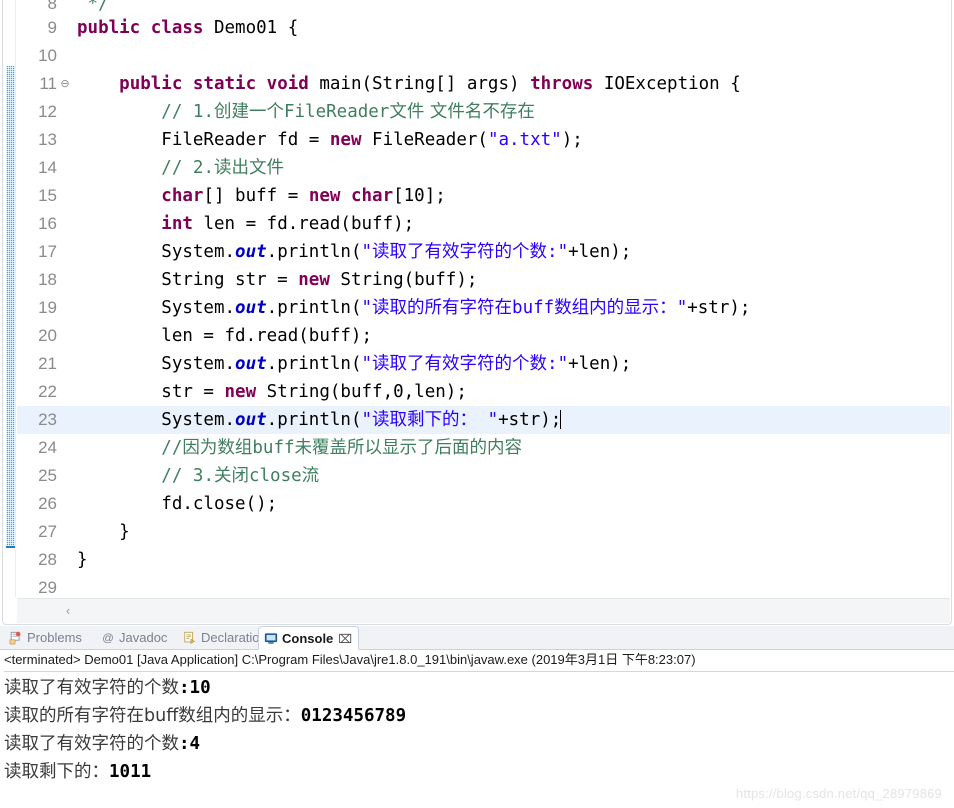 The height and width of the screenshot is (808, 954). I want to click on code-token: IOException {, so click(672, 84).